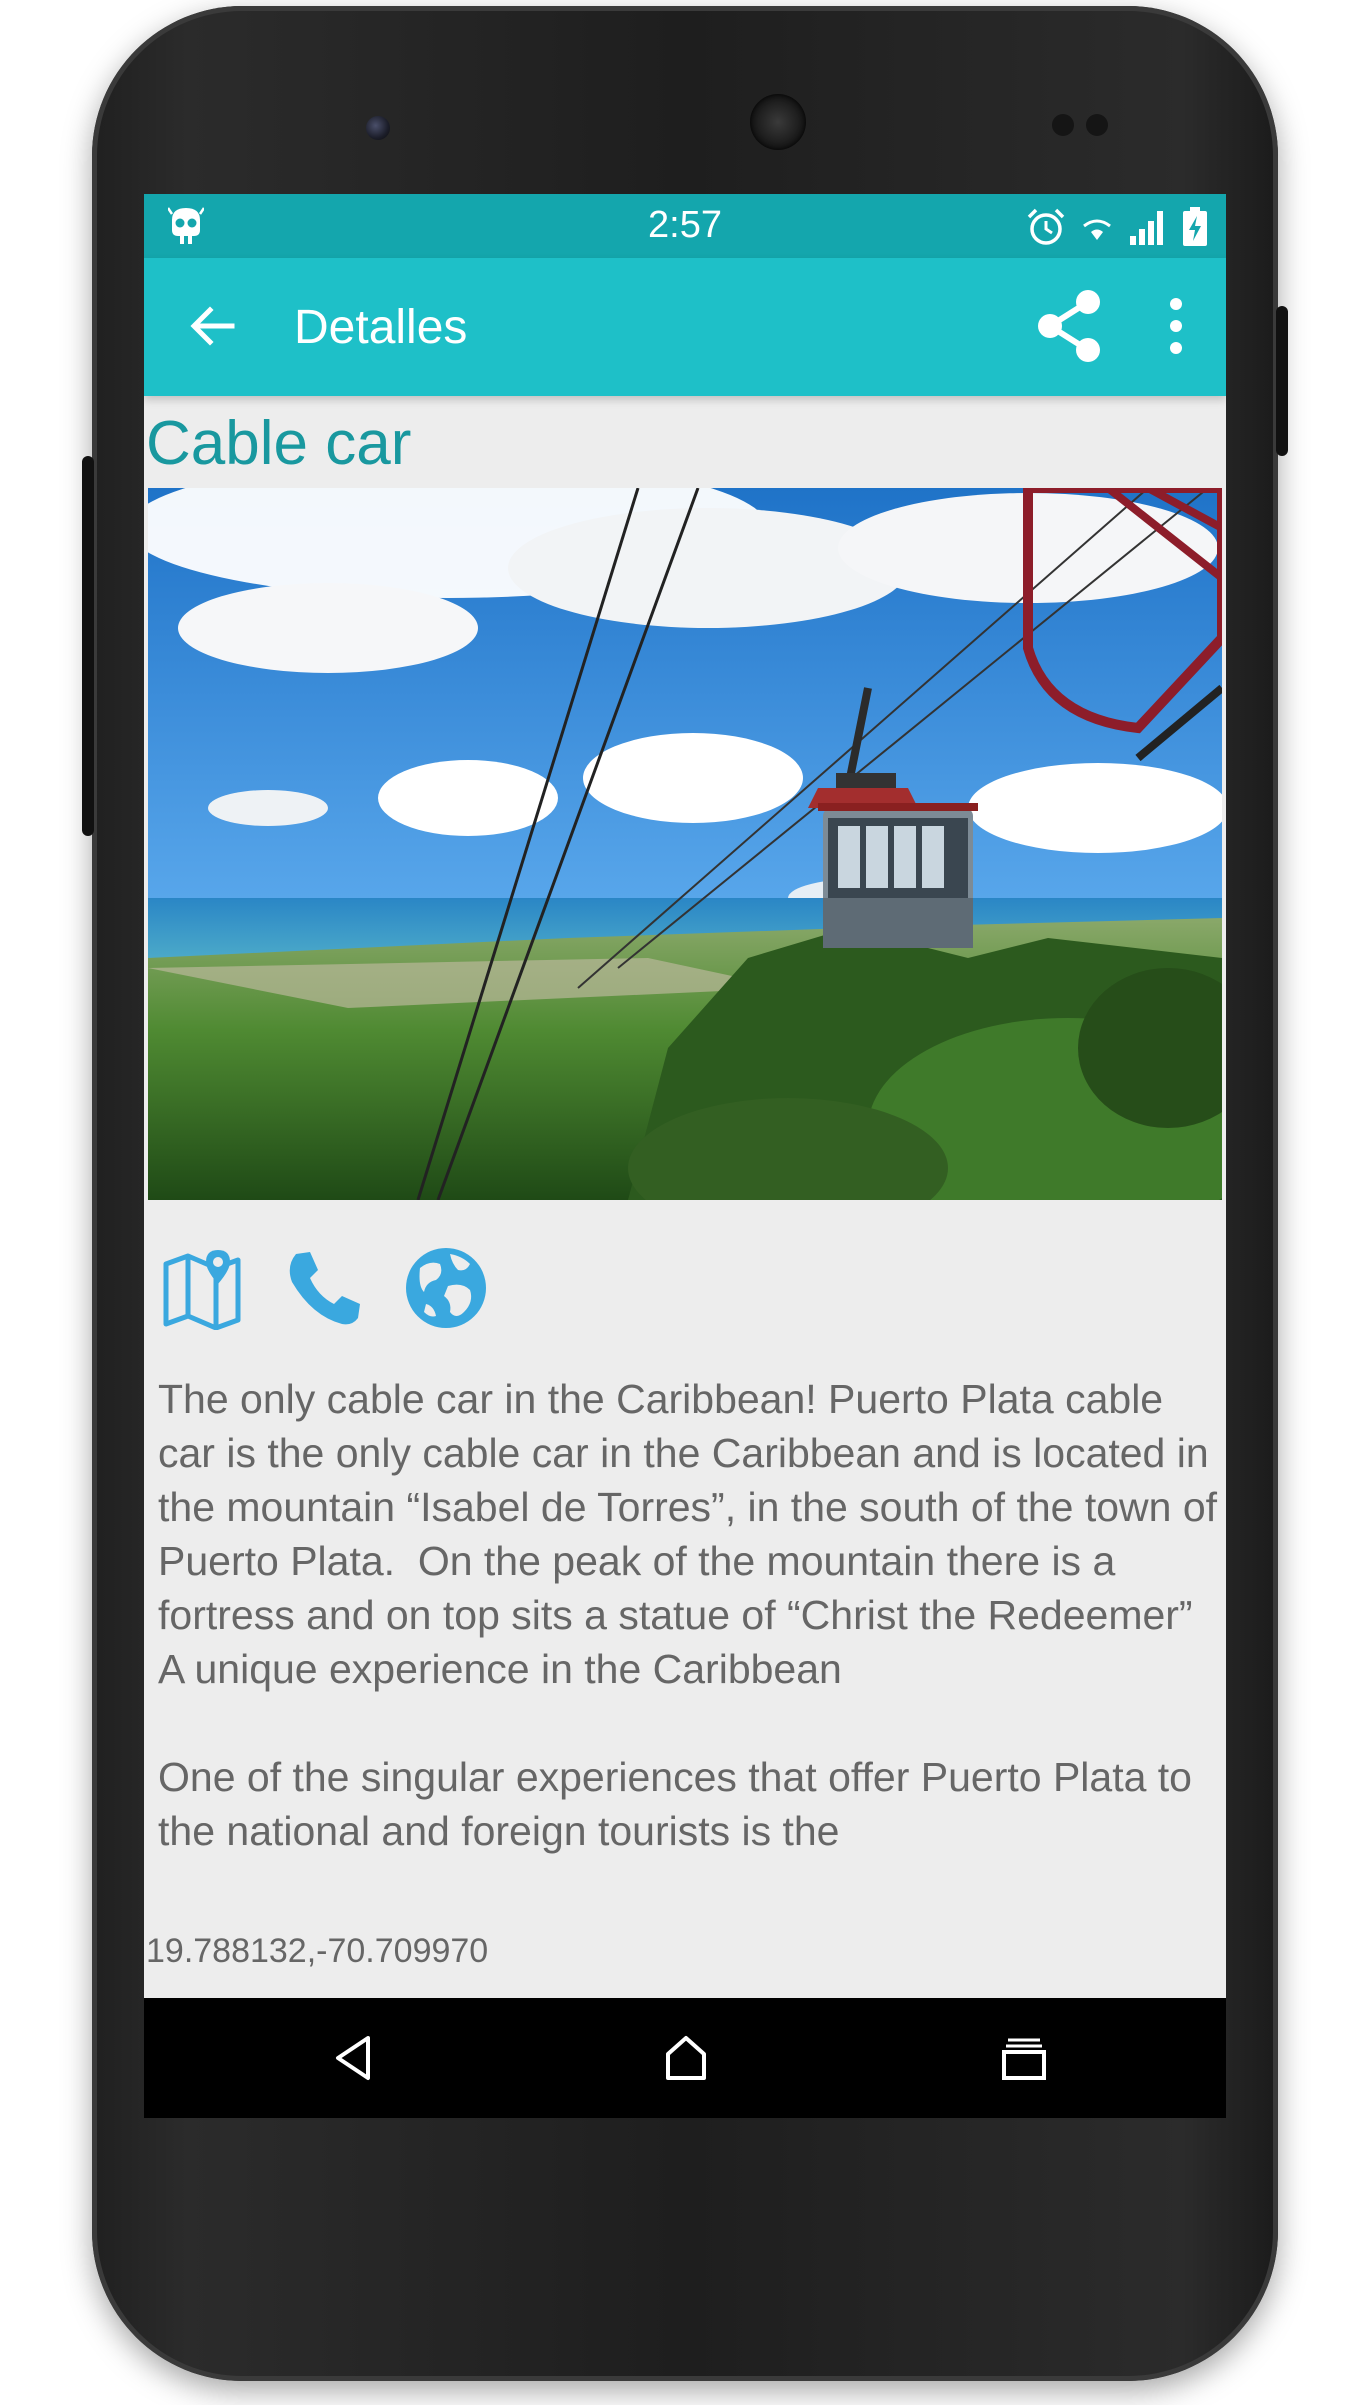 The image size is (1370, 2405). Describe the element at coordinates (214, 326) in the screenshot. I see `arrow-left-icon` at that location.